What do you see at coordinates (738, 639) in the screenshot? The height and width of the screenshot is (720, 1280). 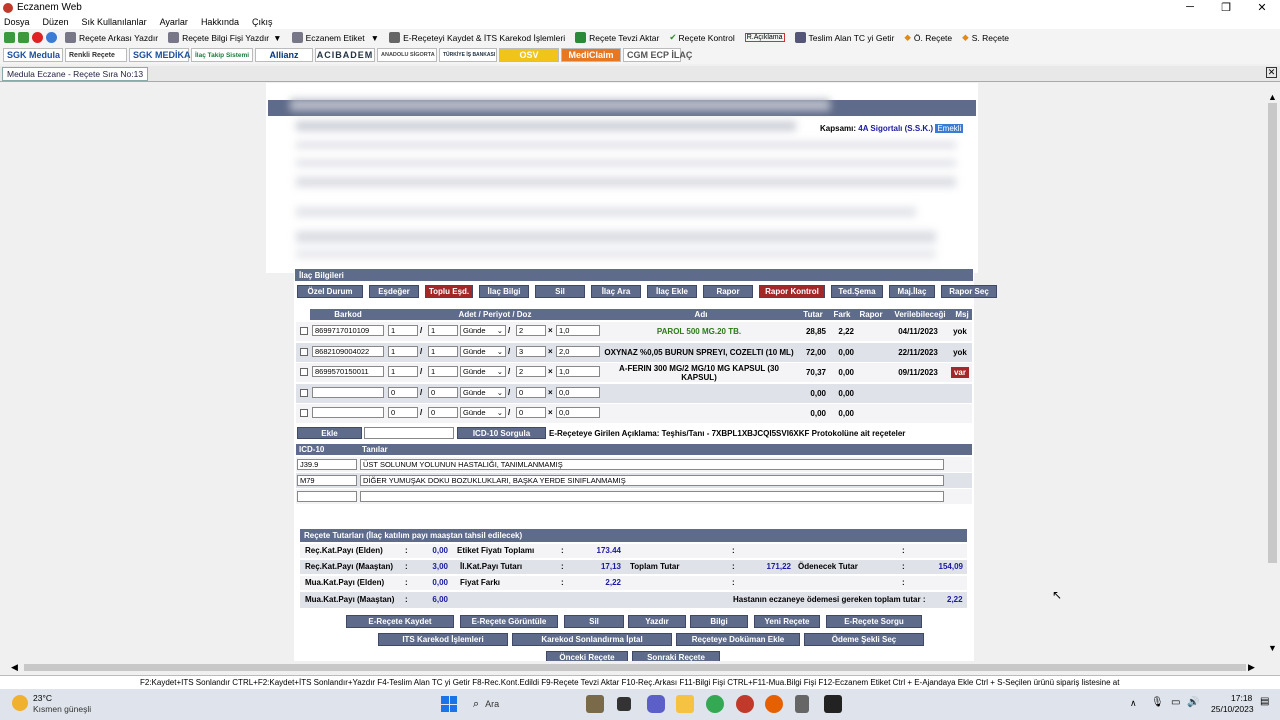 I see `action-row2-2: Reçeteye Doküman Ekle` at bounding box center [738, 639].